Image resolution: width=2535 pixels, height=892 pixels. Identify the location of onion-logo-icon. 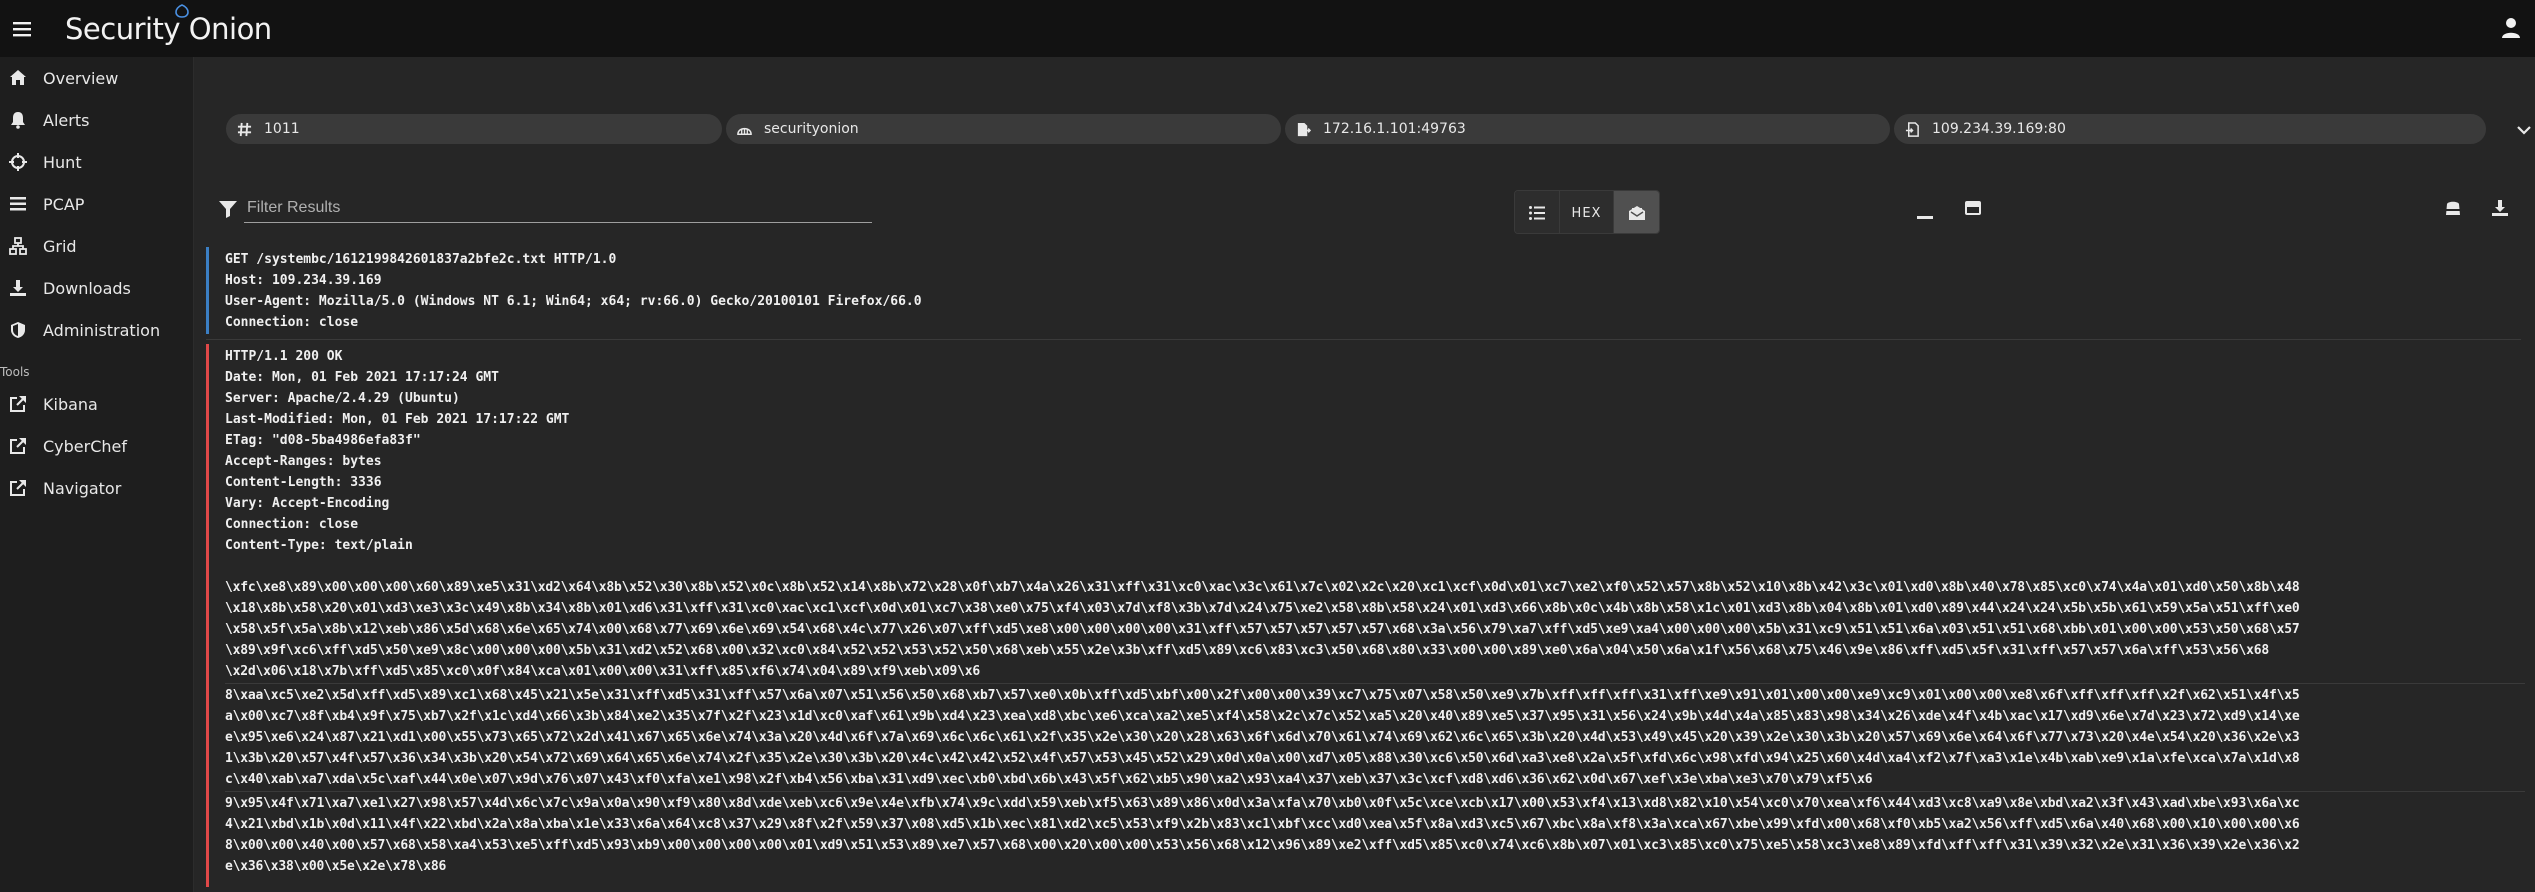
(182, 10).